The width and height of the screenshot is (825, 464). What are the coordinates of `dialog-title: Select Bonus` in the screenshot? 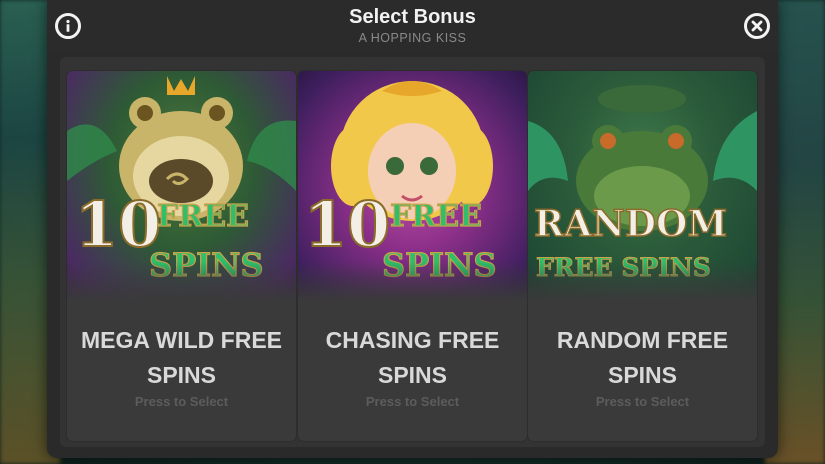 It's located at (412, 17).